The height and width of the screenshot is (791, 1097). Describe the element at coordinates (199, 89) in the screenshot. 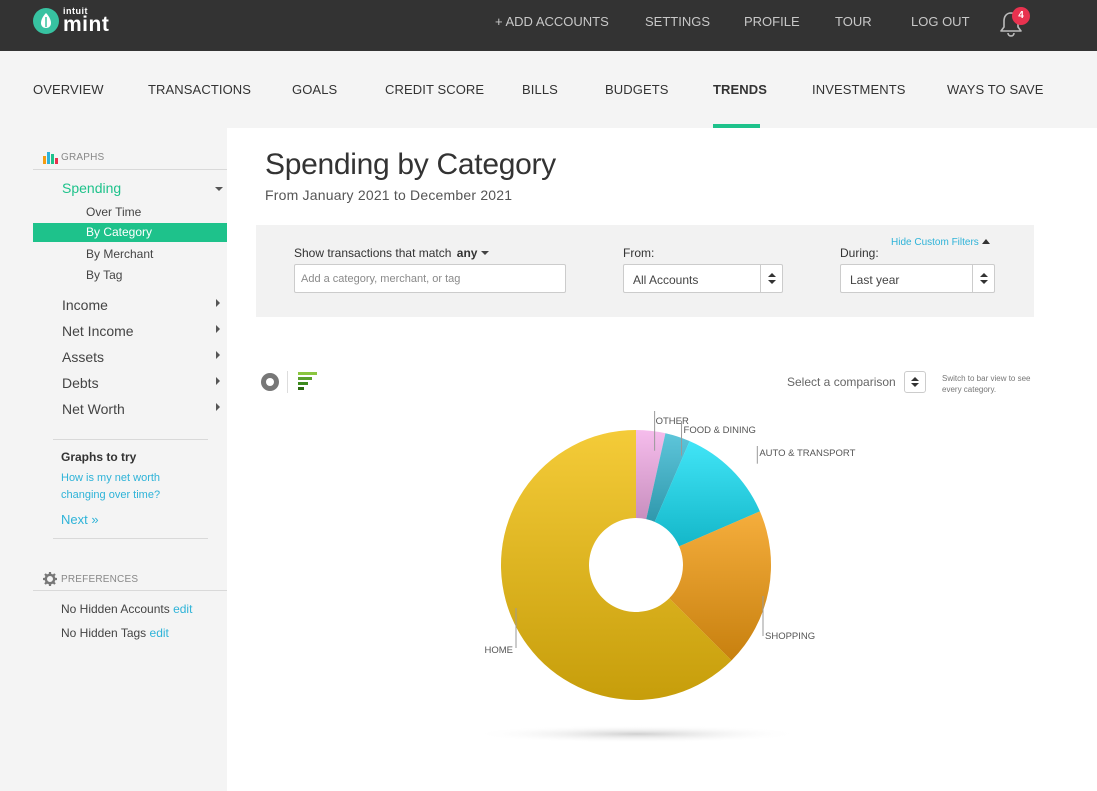

I see `tab-transactions: TRANSACTIONS` at that location.